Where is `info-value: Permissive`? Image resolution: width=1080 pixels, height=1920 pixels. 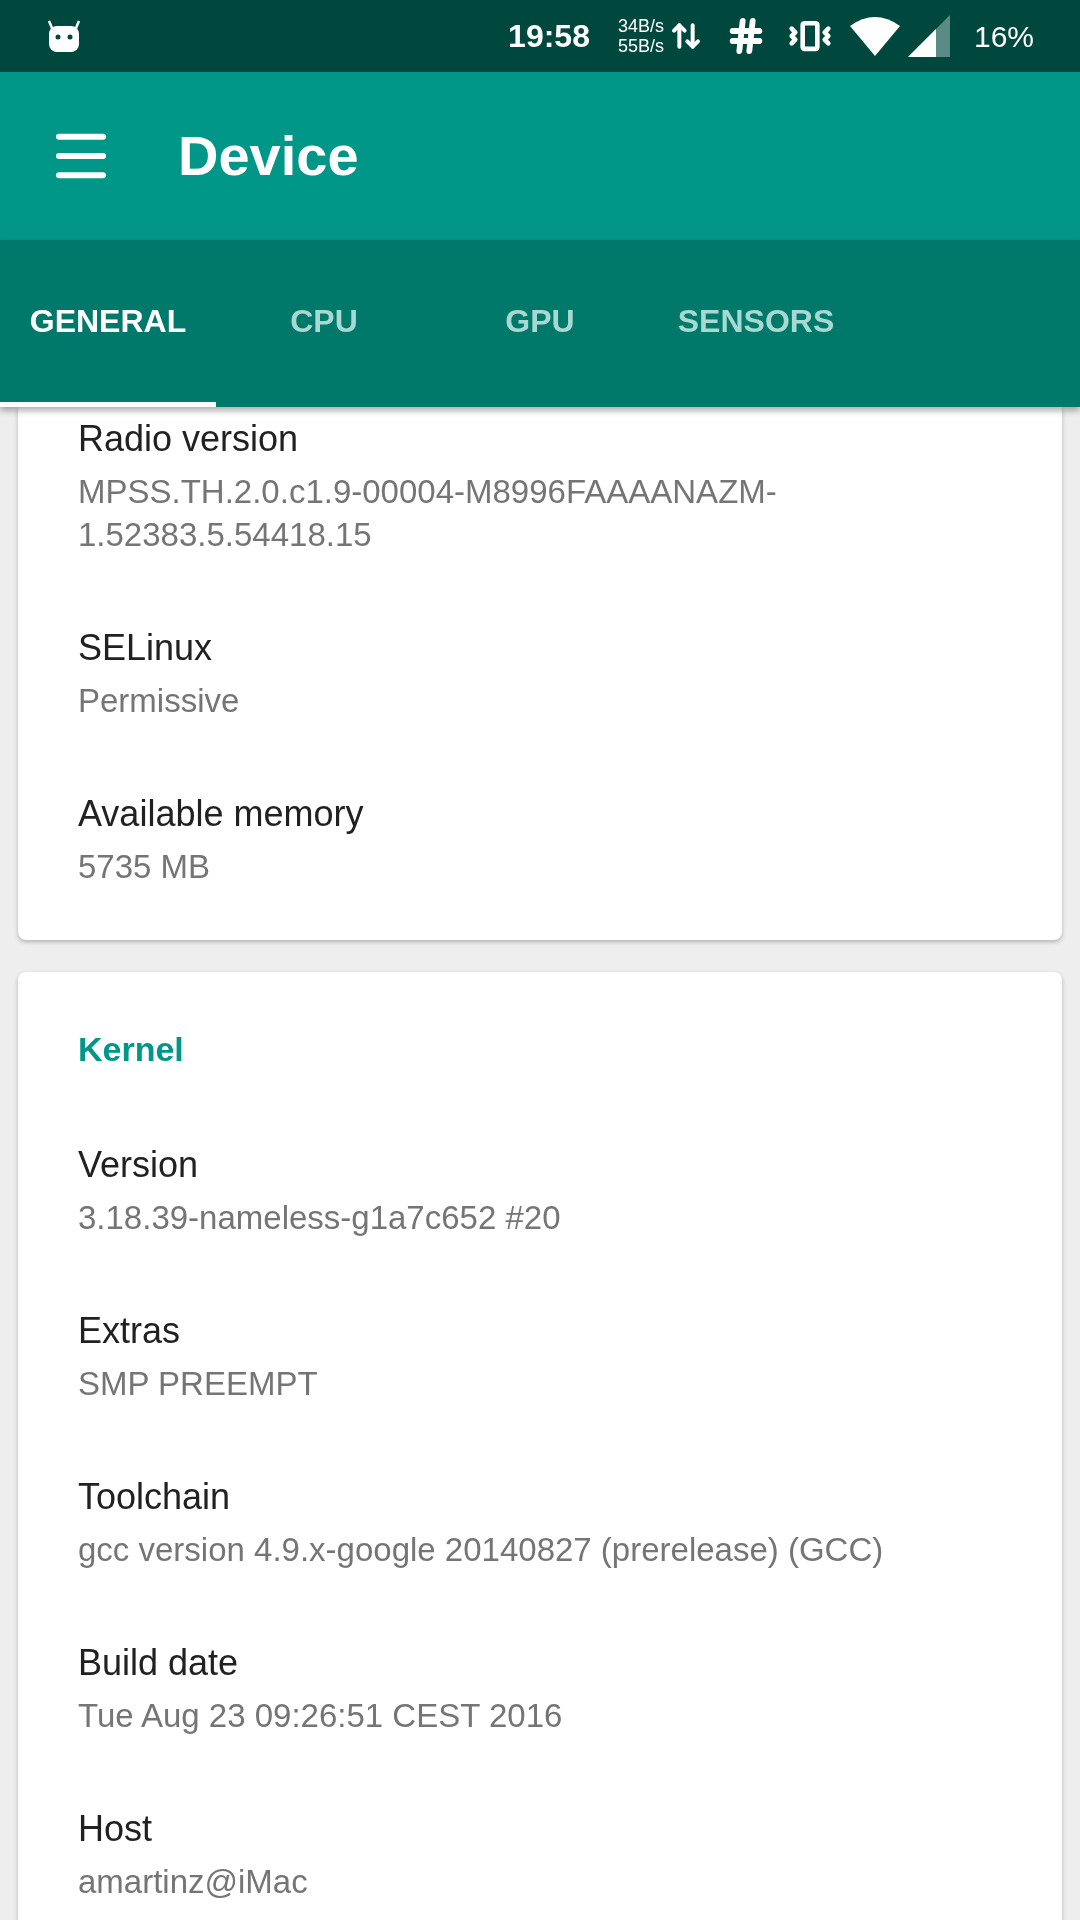
info-value: Permissive is located at coordinates (159, 701).